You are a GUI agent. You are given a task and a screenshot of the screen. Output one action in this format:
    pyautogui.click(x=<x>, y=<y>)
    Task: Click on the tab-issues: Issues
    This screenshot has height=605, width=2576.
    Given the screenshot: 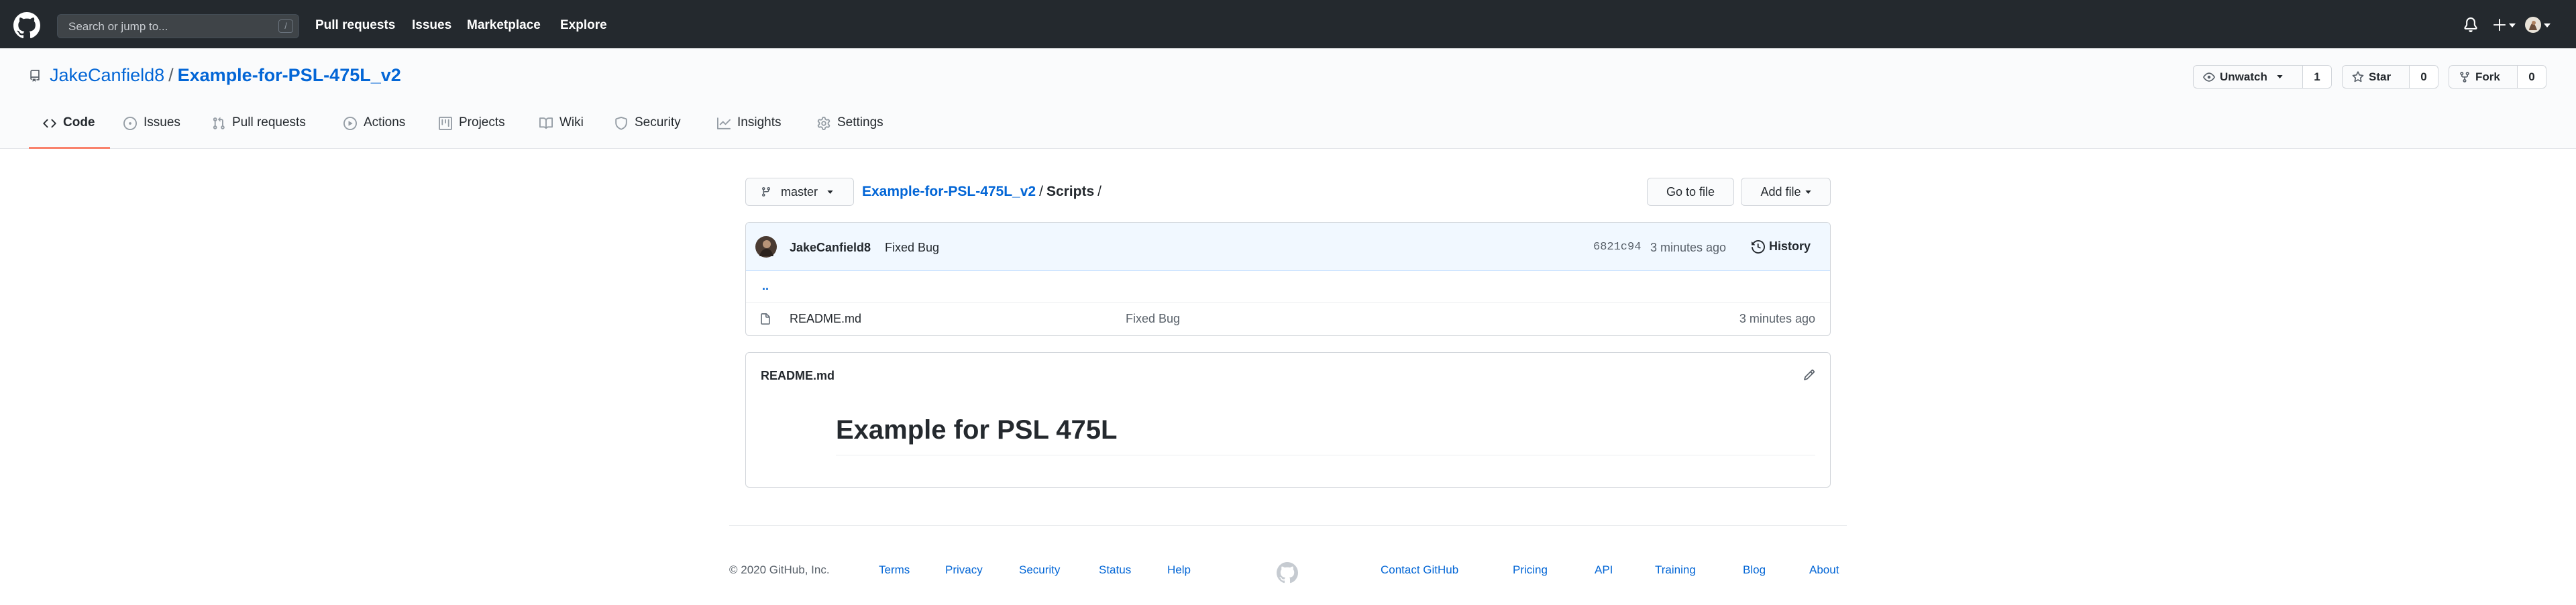 What is the action you would take?
    pyautogui.click(x=151, y=132)
    